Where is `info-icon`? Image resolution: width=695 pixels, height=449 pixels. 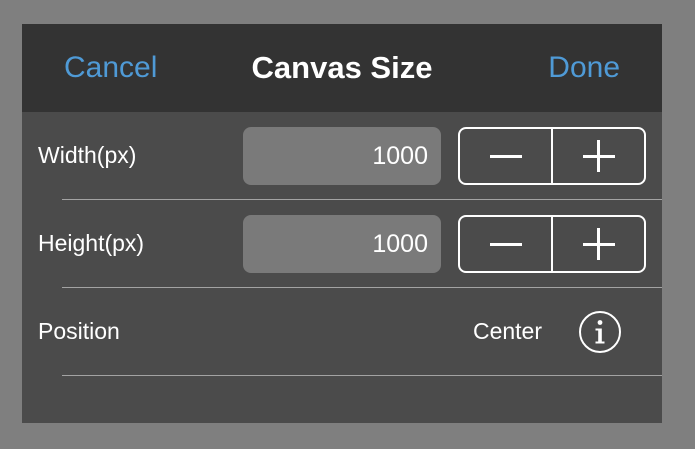 info-icon is located at coordinates (600, 332).